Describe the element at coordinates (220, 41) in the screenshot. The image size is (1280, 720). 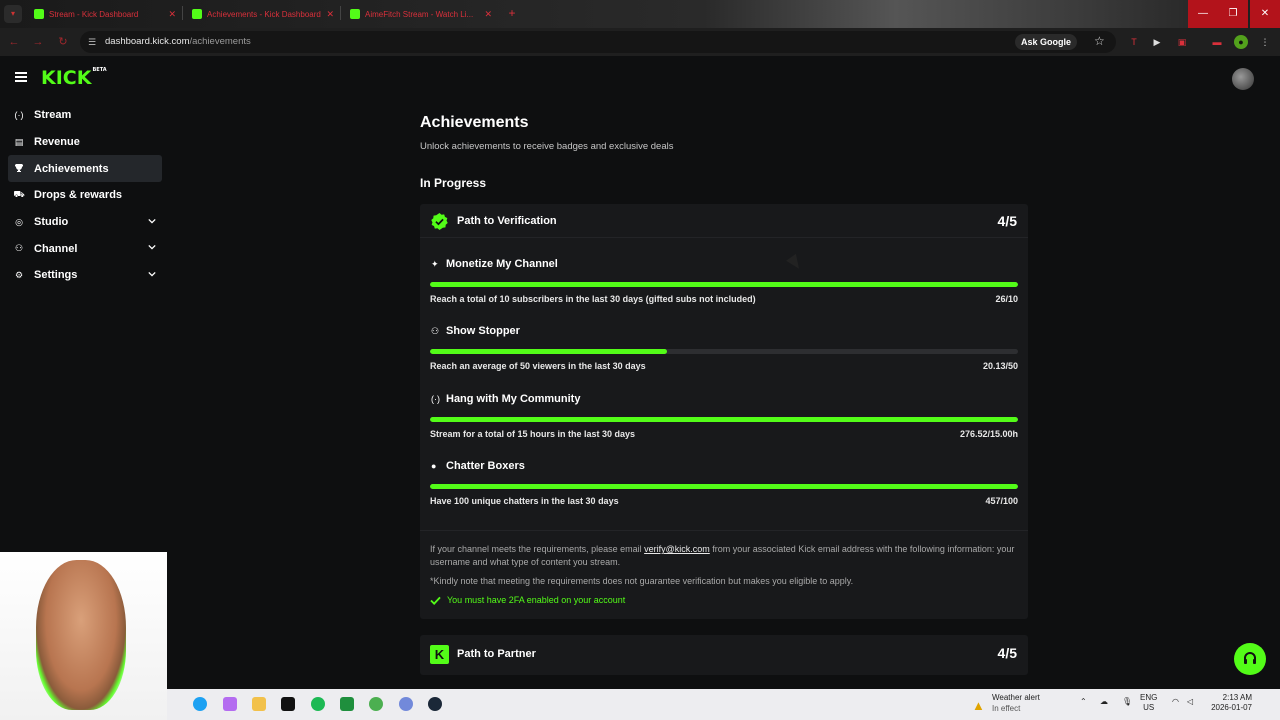
I see `url-path: /achievements` at that location.